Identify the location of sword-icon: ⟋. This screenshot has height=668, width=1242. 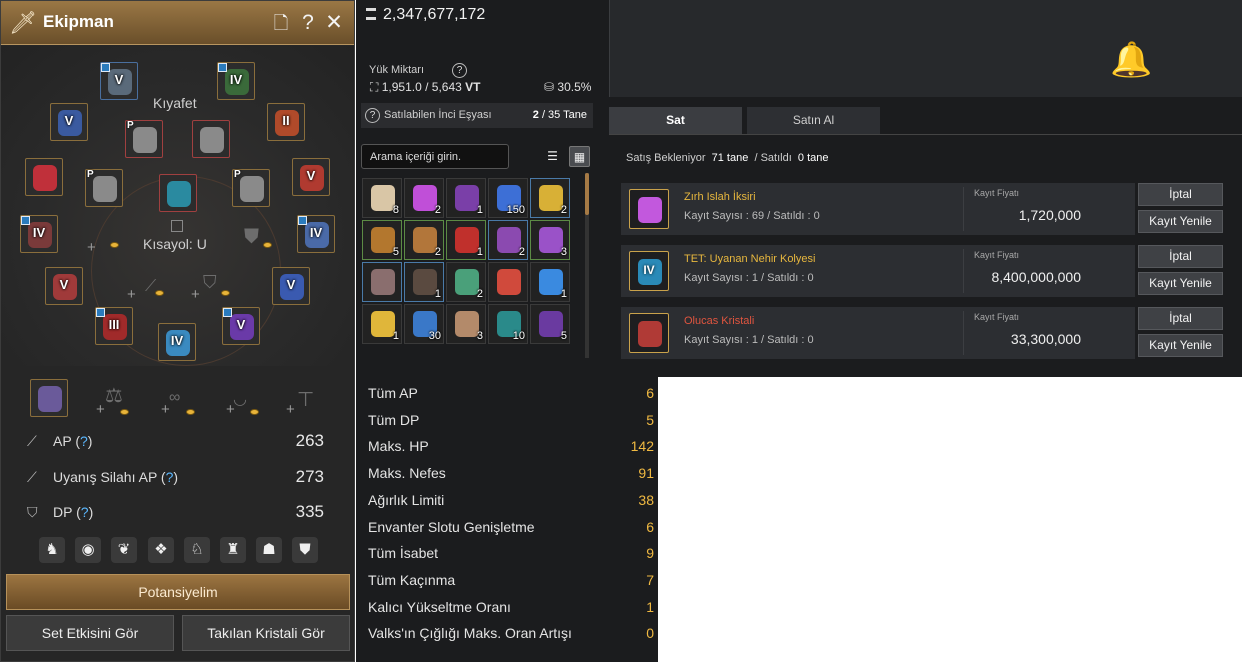
(32, 441).